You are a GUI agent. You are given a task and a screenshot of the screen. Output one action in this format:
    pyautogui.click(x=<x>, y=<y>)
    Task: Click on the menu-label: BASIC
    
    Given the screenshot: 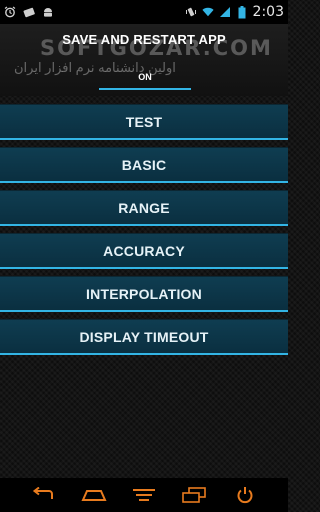 What is the action you would take?
    pyautogui.click(x=144, y=164)
    